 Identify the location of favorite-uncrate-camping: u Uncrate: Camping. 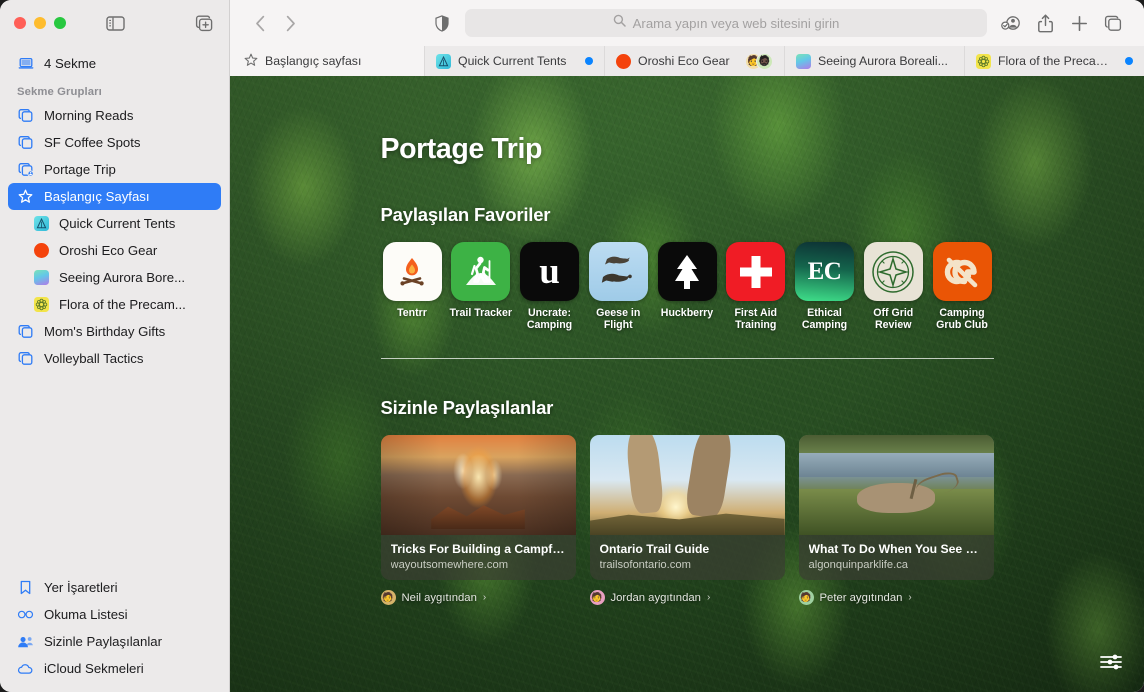
(549, 286).